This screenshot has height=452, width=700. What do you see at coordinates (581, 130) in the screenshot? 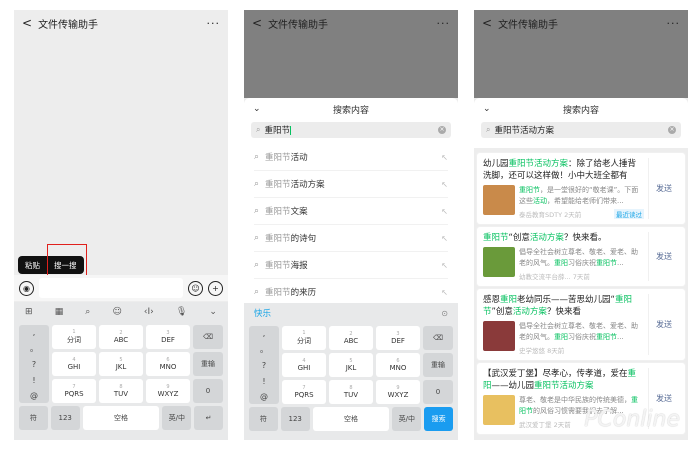
I see `search-input: ⌕ 重阳节活动方案 ×` at bounding box center [581, 130].